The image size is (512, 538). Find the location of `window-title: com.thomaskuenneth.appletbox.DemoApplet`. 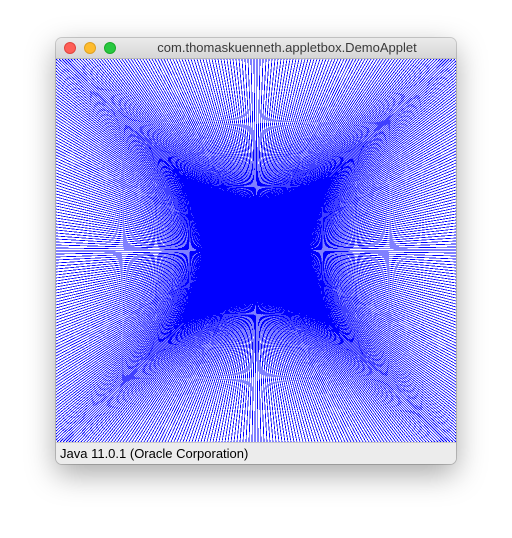

window-title: com.thomaskuenneth.appletbox.DemoApplet is located at coordinates (287, 47).